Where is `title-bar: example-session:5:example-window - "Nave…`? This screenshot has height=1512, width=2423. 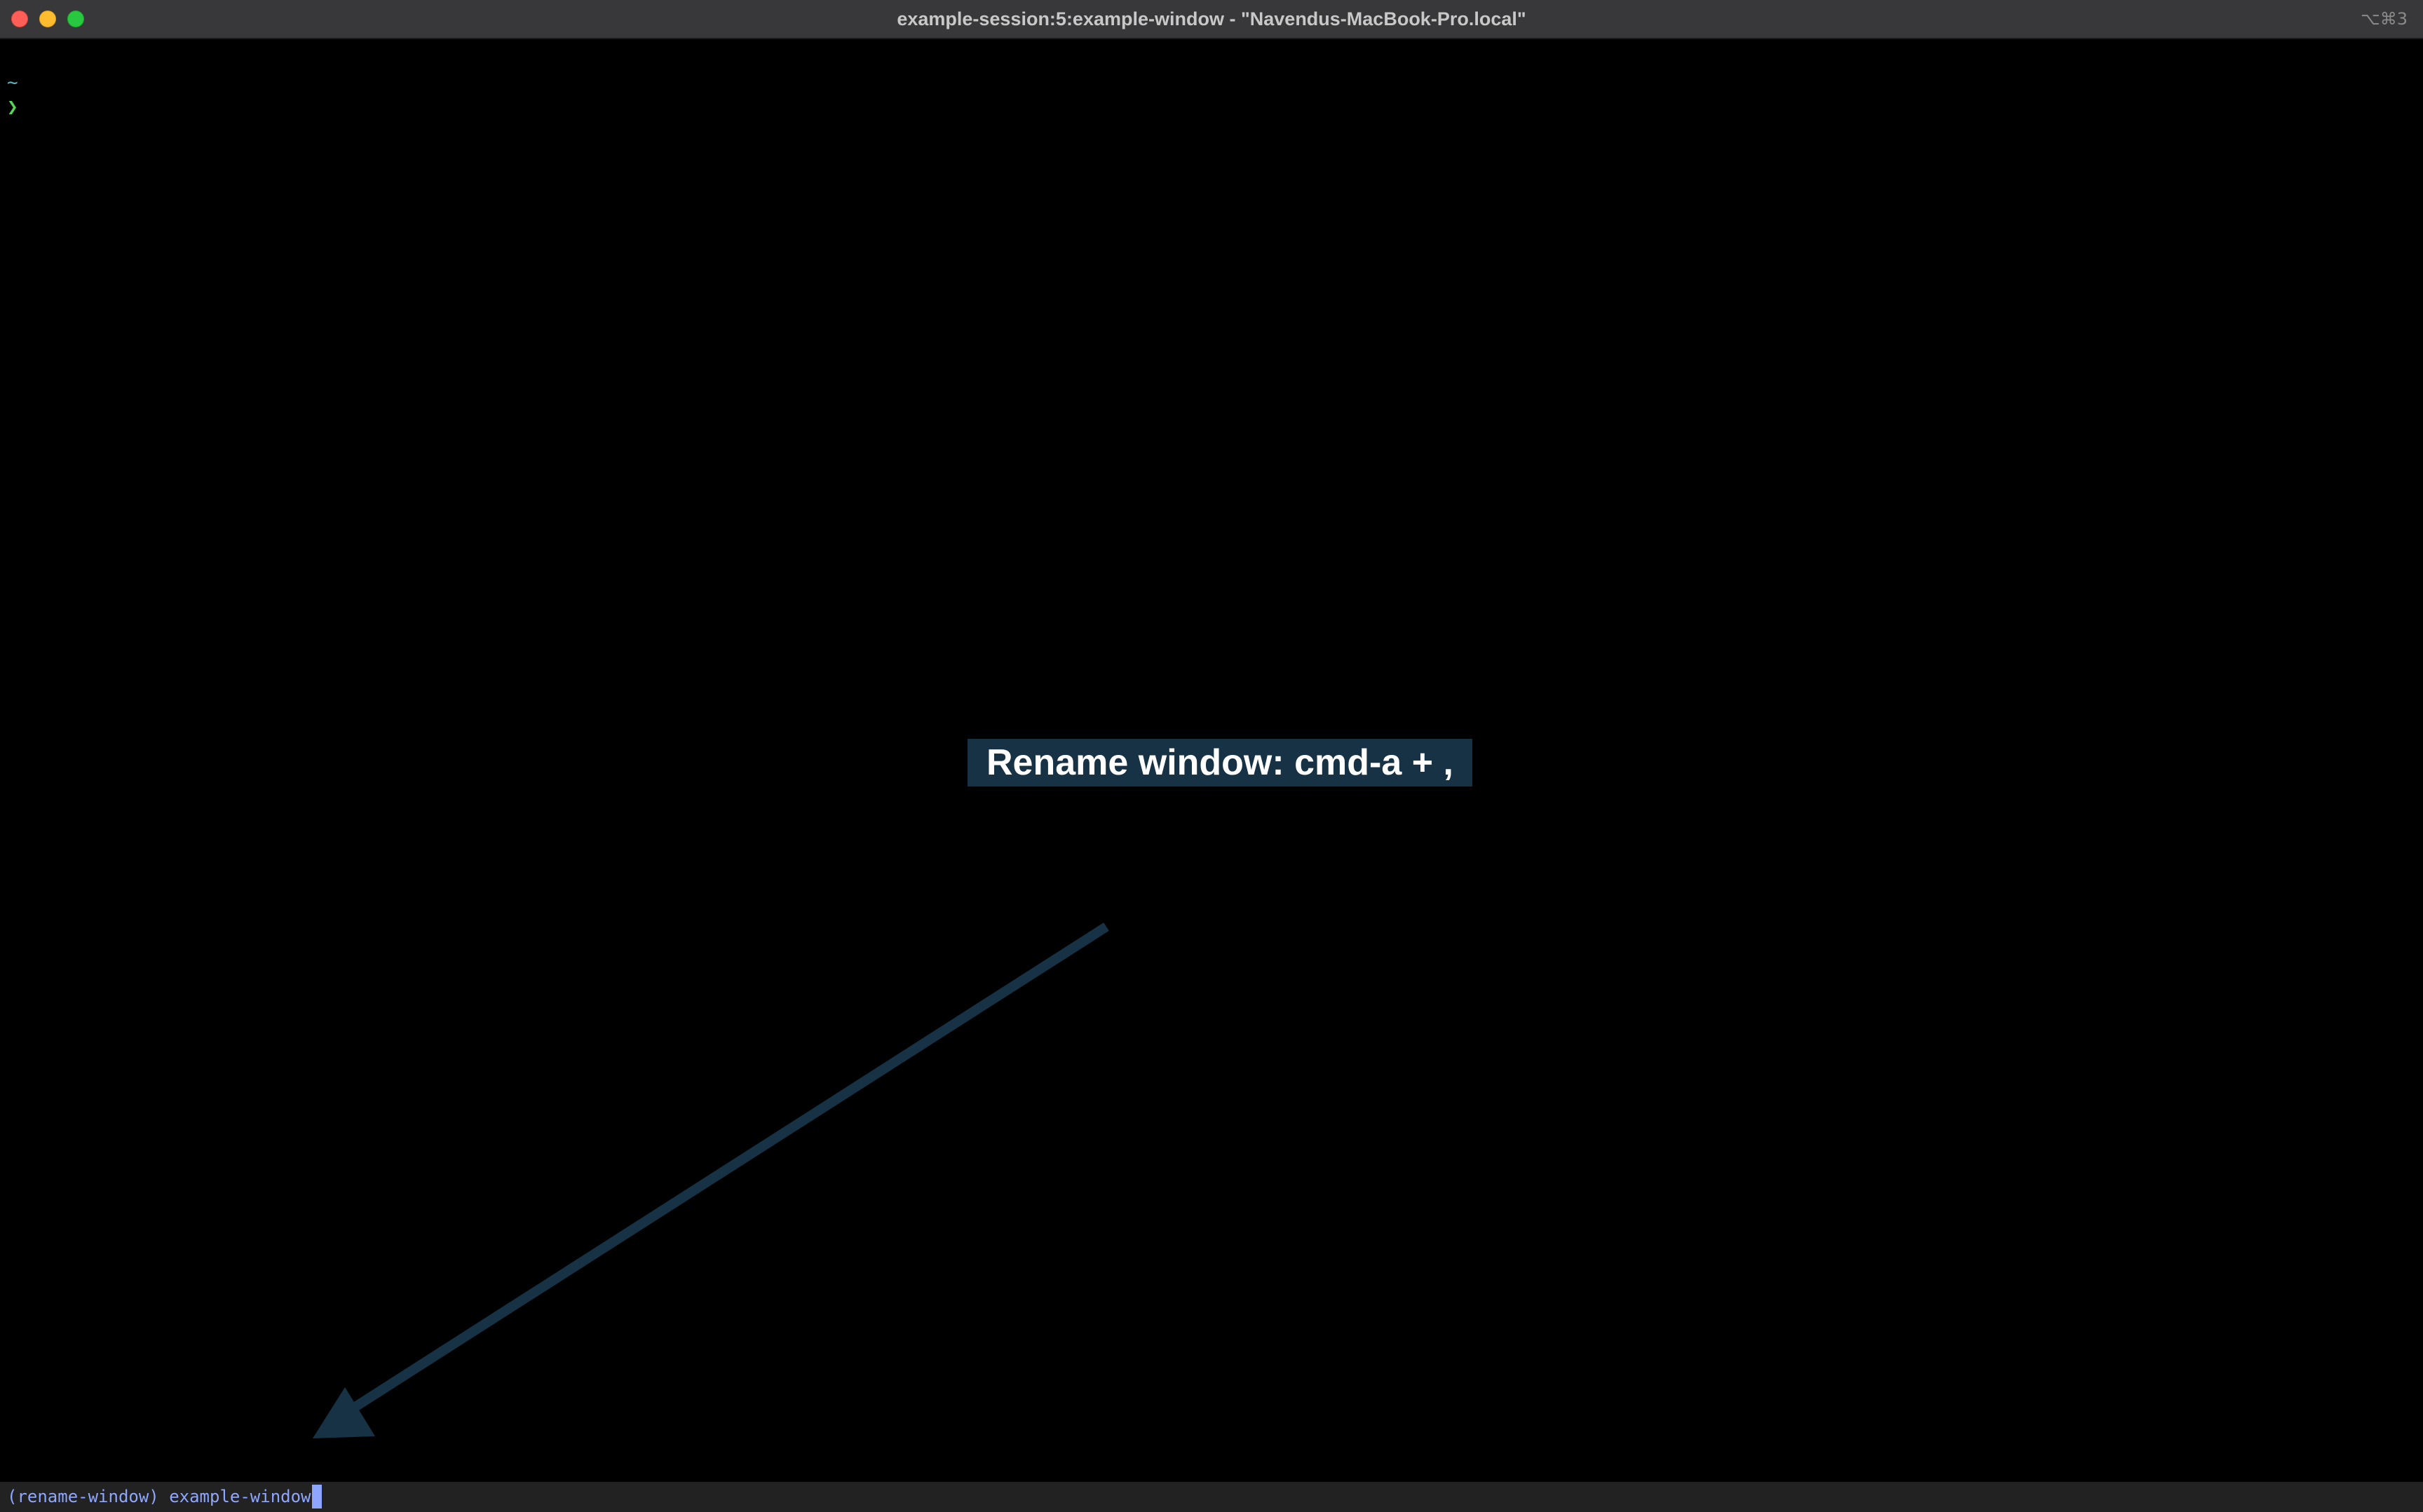
title-bar: example-session:5:example-window - "Nave… is located at coordinates (1211, 20).